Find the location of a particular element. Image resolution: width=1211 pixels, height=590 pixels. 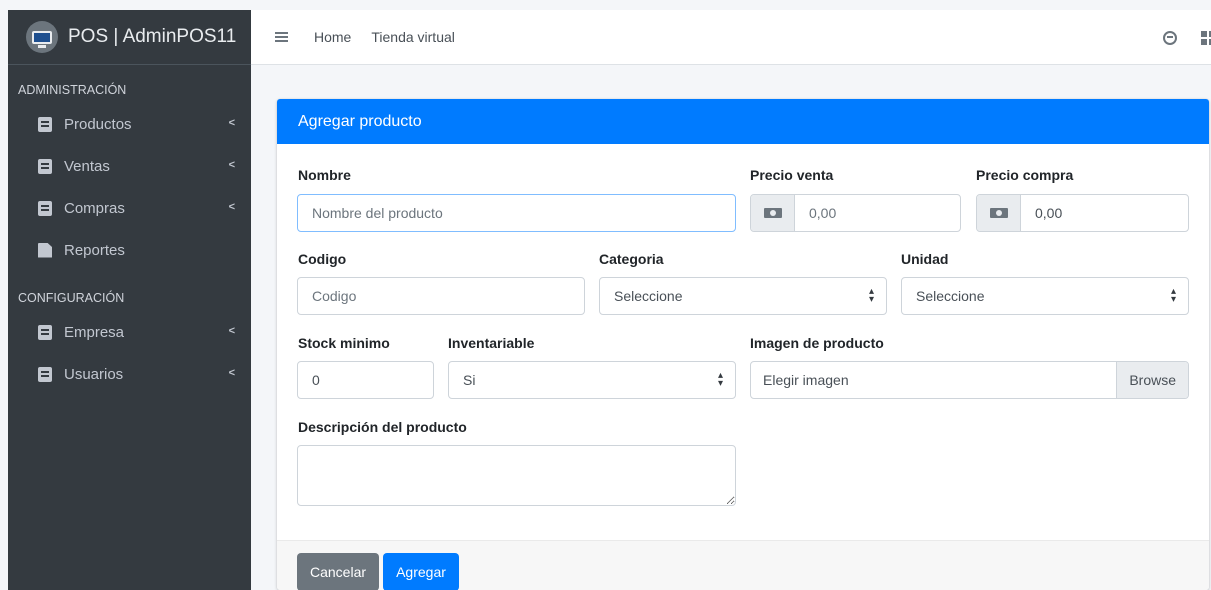

brand-text: POS | AdminPOS11 is located at coordinates (152, 36).